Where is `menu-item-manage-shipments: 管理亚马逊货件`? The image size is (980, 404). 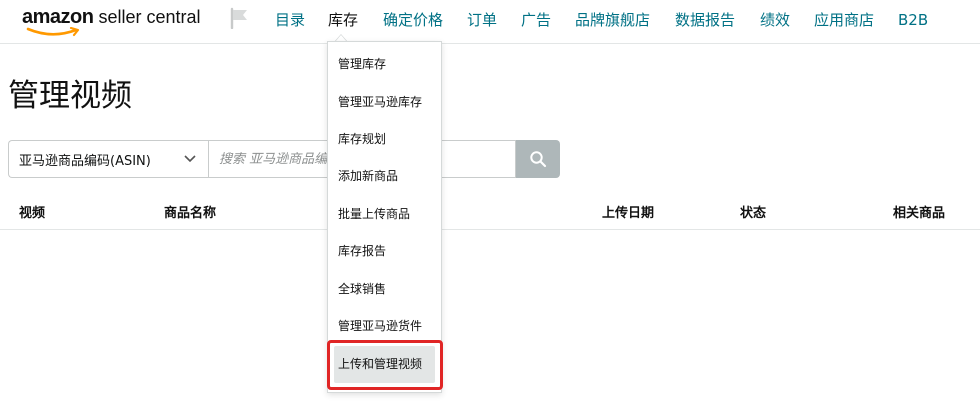
menu-item-manage-shipments: 管理亚马逊货件 is located at coordinates (384, 326).